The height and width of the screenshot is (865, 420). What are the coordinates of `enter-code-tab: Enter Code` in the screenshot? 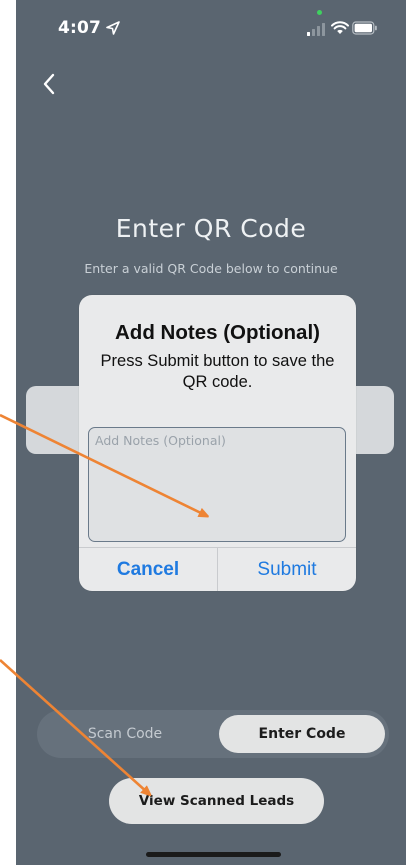 It's located at (302, 734).